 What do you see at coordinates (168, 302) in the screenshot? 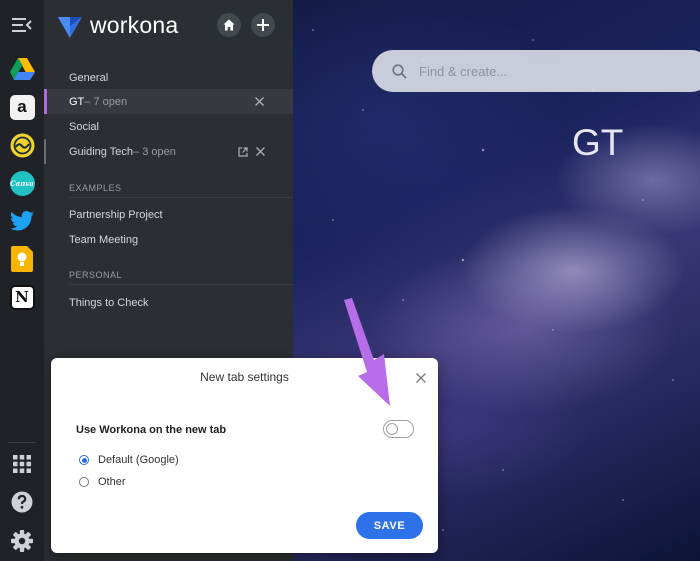
I see `workspace-item-things-to-check: Things to Check` at bounding box center [168, 302].